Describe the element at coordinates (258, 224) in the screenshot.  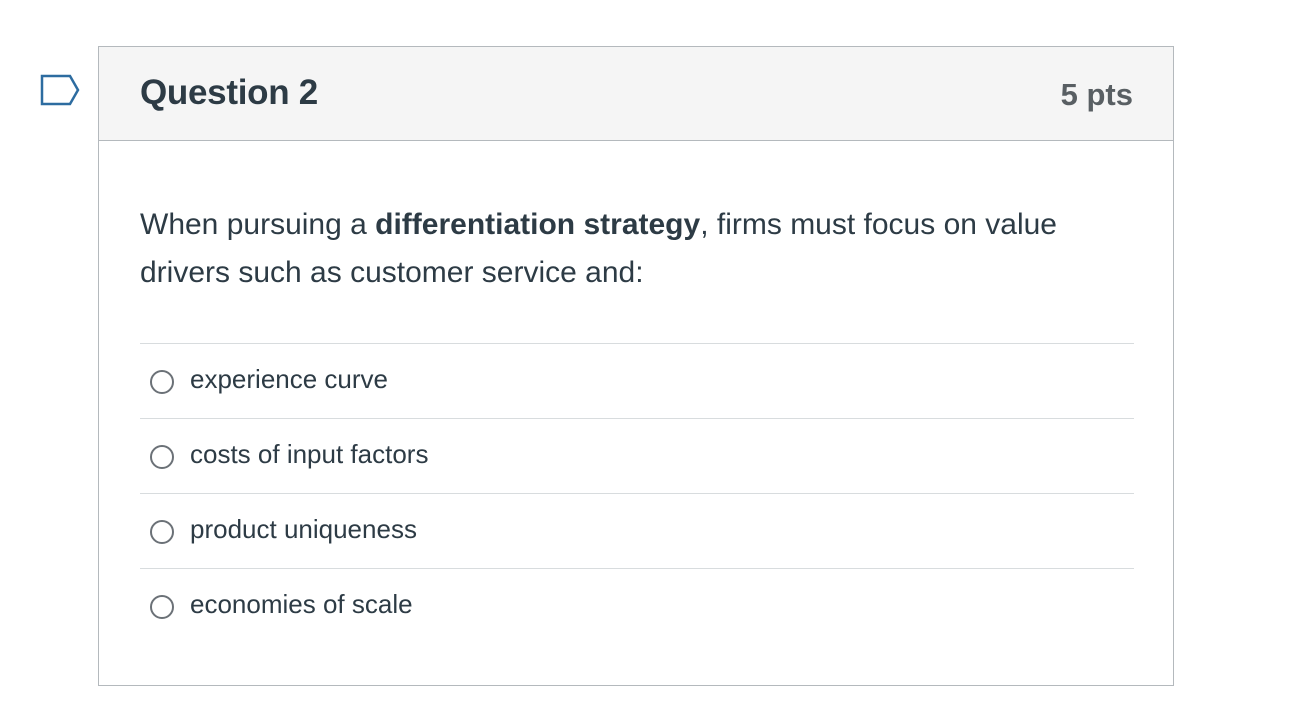
I see `question-text-start: When pursuing a` at that location.